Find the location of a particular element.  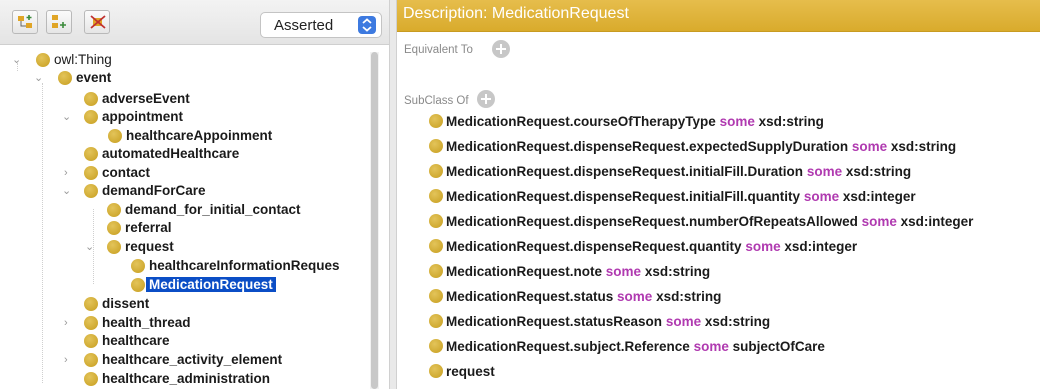

tree-node-label: healthcare_administration is located at coordinates (186, 378).